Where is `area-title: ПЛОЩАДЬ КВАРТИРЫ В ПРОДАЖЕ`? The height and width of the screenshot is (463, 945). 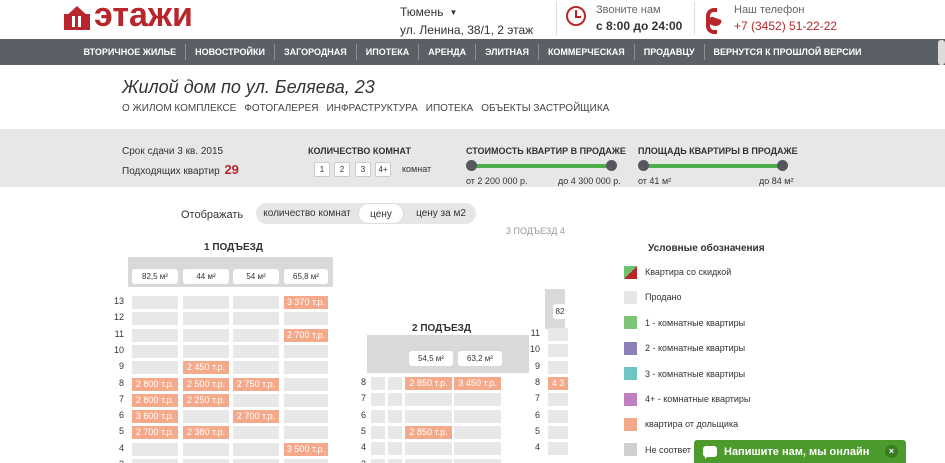 area-title: ПЛОЩАДЬ КВАРТИРЫ В ПРОДАЖЕ is located at coordinates (718, 151).